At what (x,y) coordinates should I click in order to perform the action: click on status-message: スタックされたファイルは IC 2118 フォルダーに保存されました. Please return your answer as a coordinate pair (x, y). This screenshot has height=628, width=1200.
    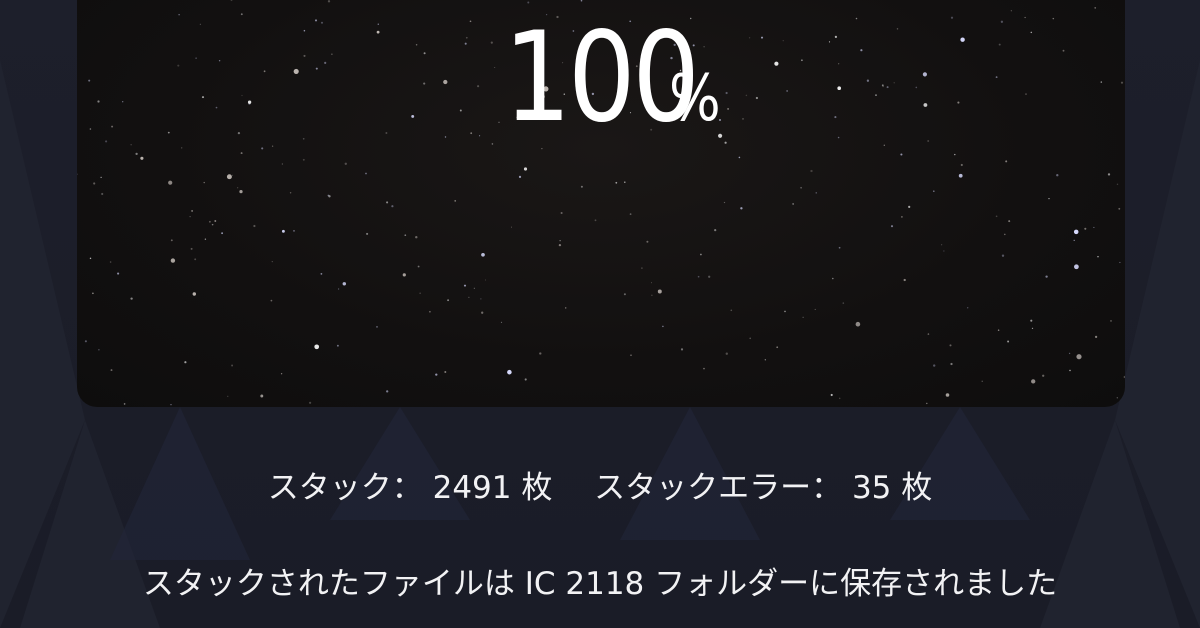
    Looking at the image, I should click on (600, 584).